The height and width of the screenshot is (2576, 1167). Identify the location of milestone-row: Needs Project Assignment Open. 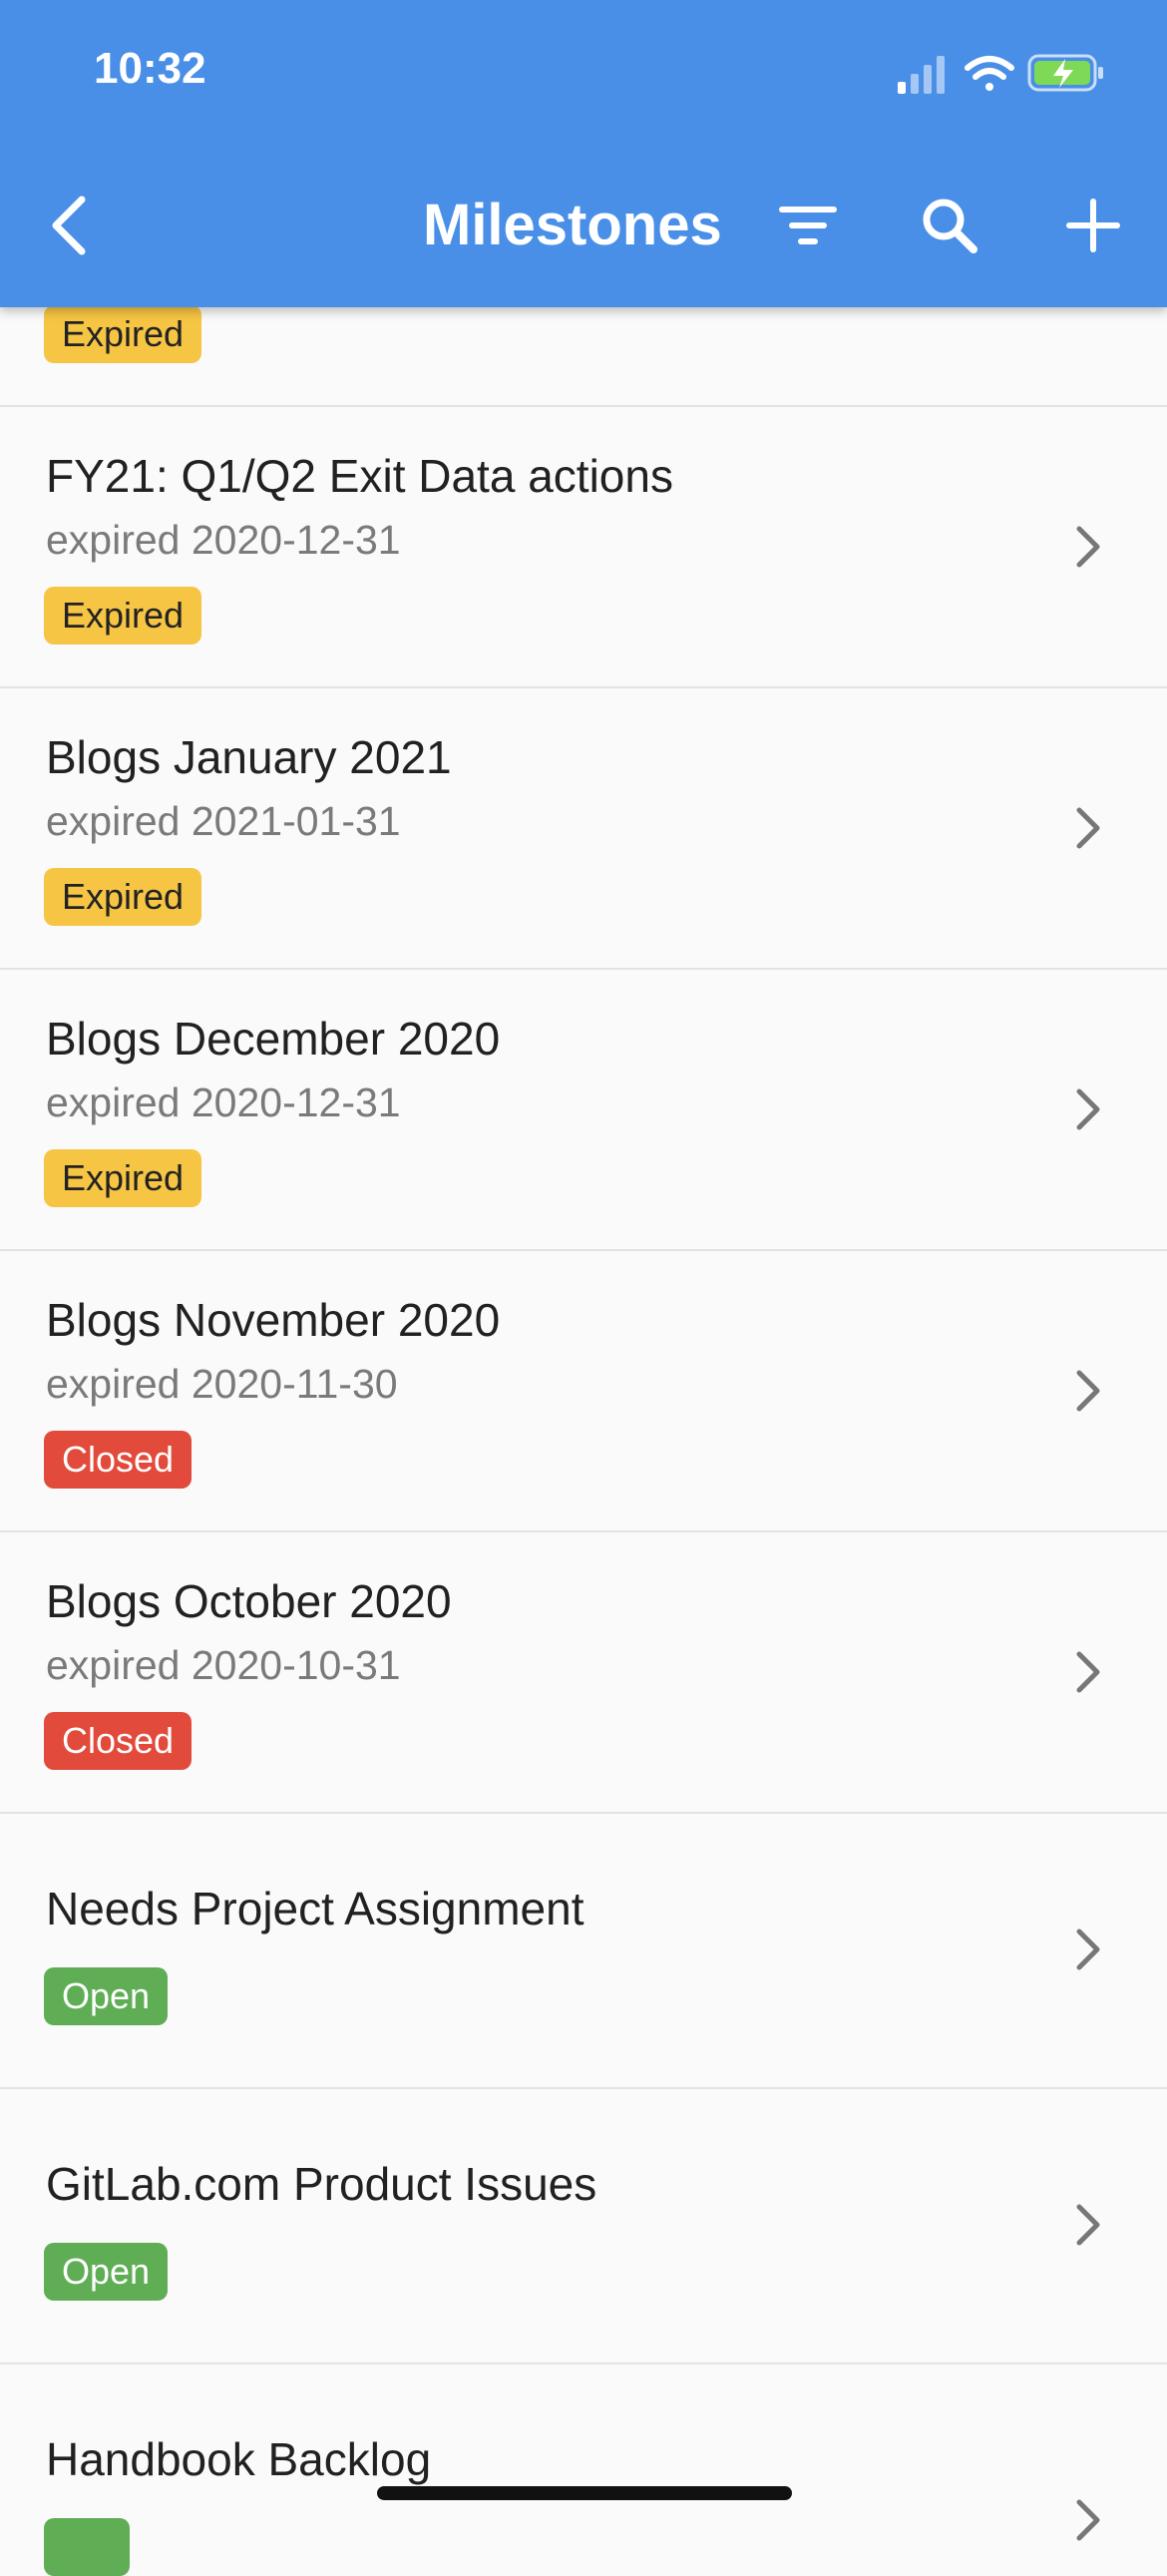
(583, 1951).